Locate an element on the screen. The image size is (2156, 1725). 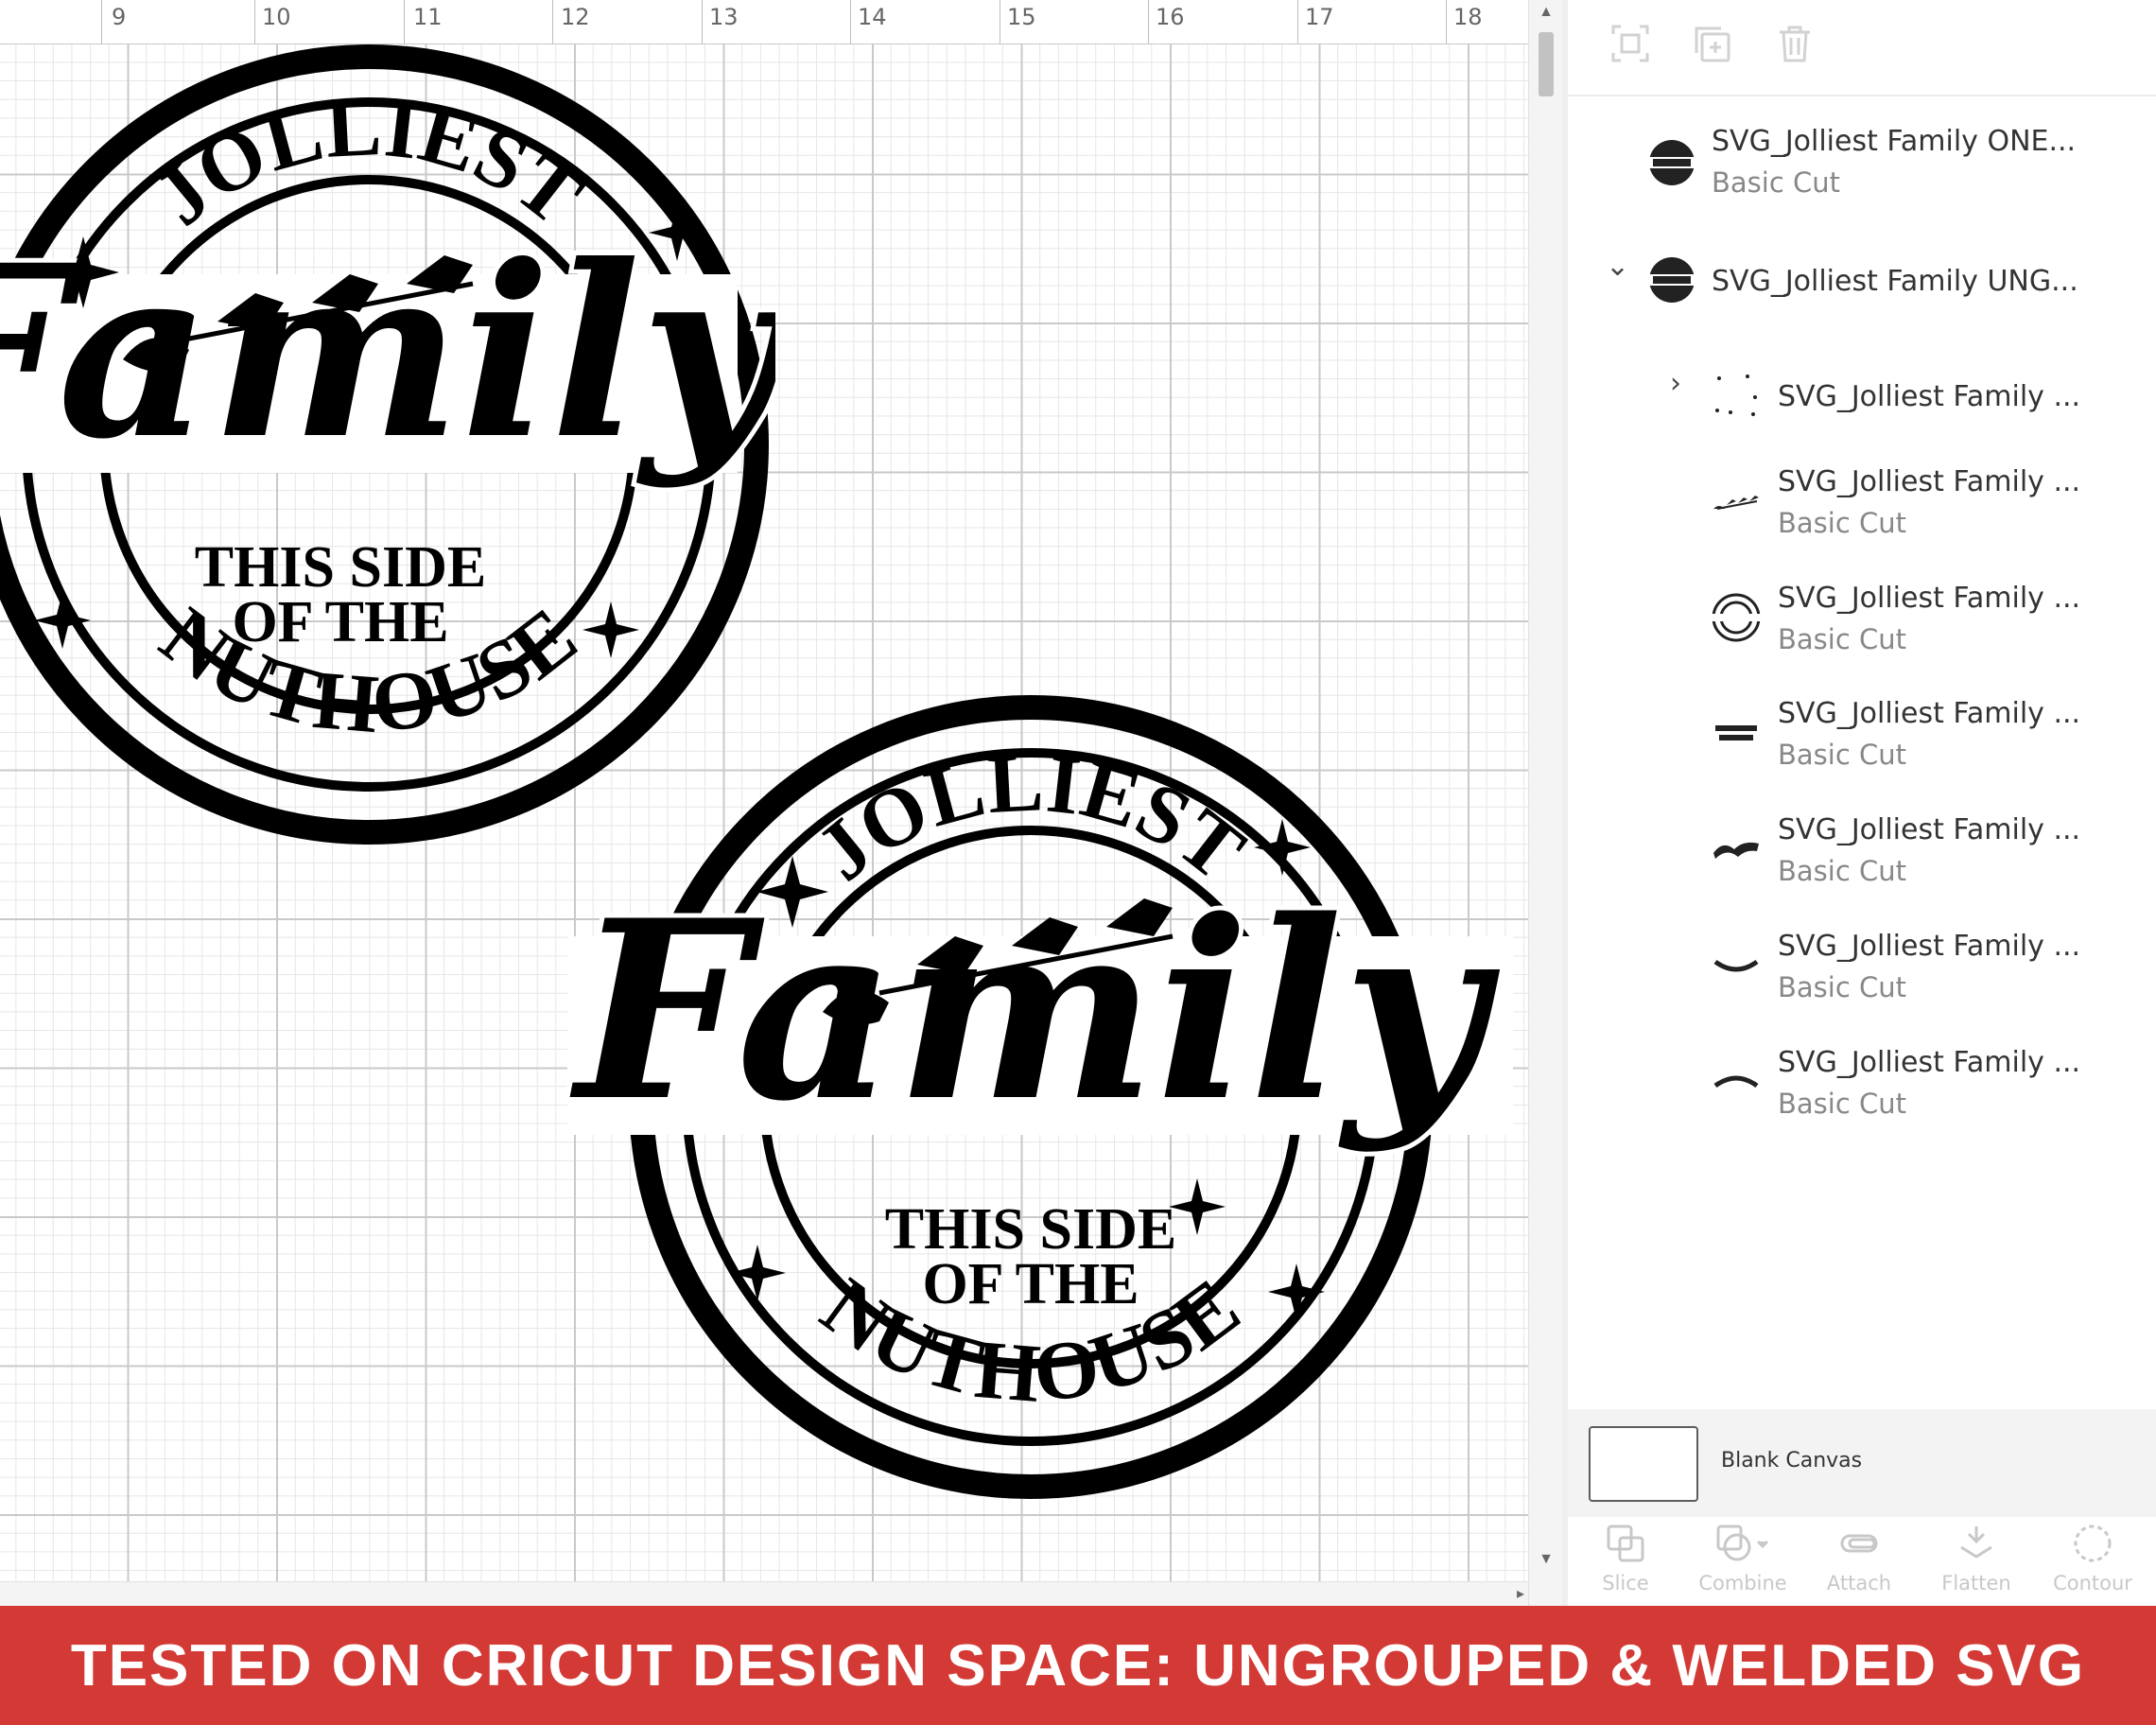
flatten-label: Flatten is located at coordinates (1976, 1583).